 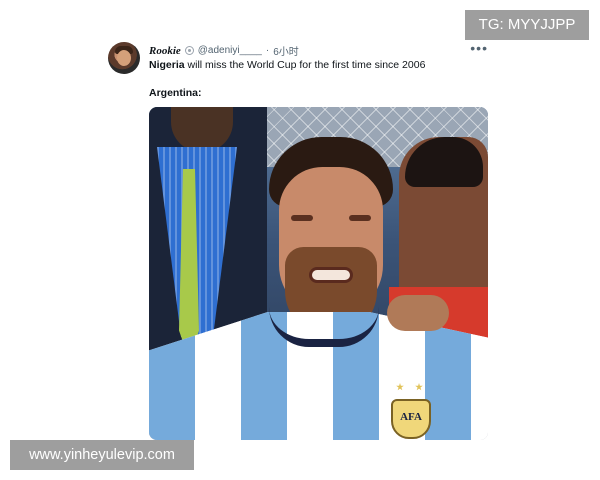 What do you see at coordinates (360, 218) in the screenshot?
I see `player-eye-right` at bounding box center [360, 218].